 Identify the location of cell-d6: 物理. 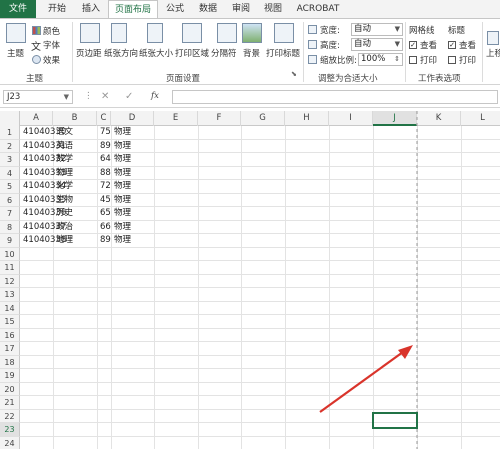
(122, 201).